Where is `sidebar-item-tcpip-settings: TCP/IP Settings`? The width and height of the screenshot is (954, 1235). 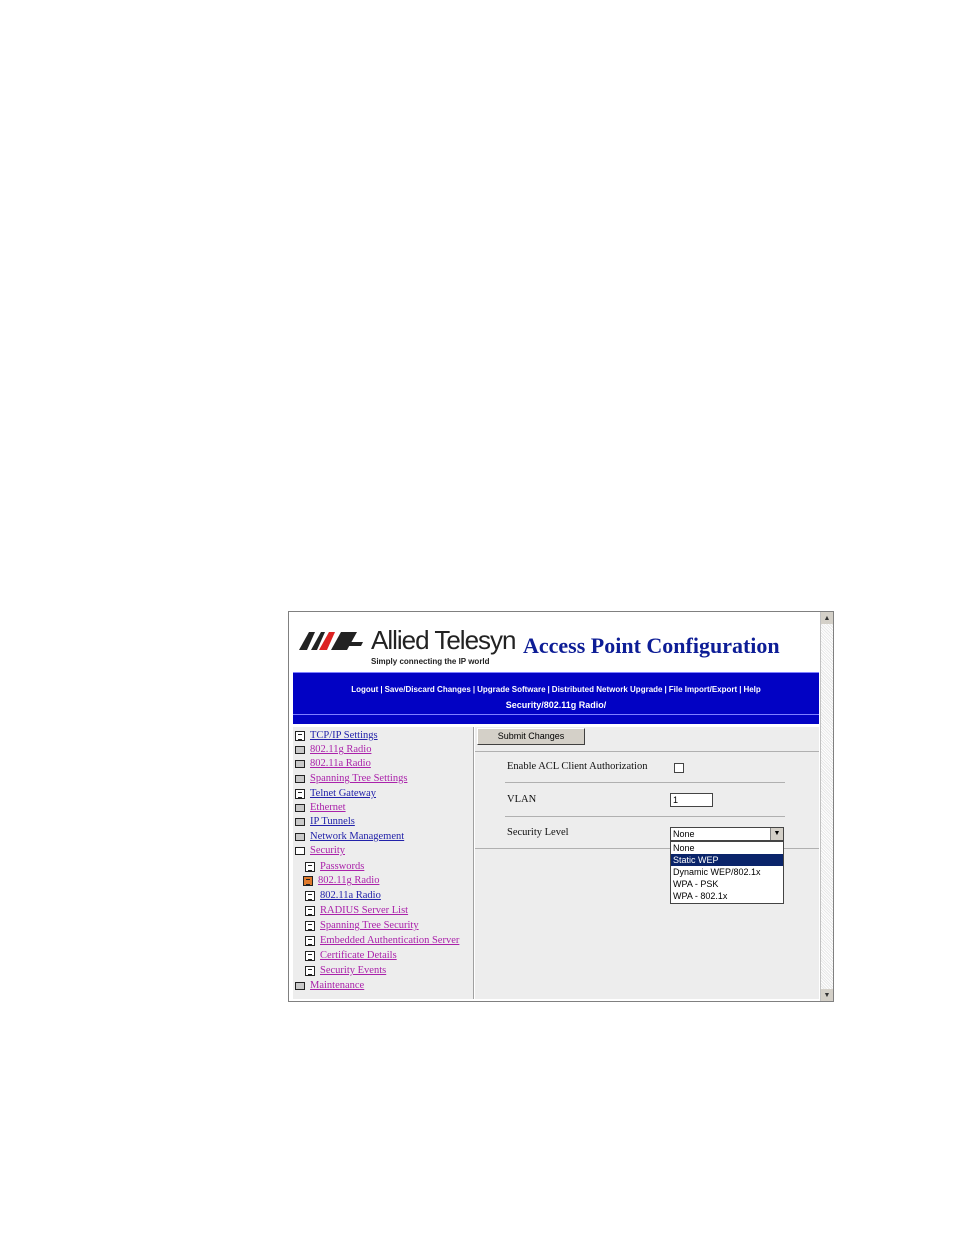
sidebar-item-tcpip-settings: TCP/IP Settings is located at coordinates (336, 735).